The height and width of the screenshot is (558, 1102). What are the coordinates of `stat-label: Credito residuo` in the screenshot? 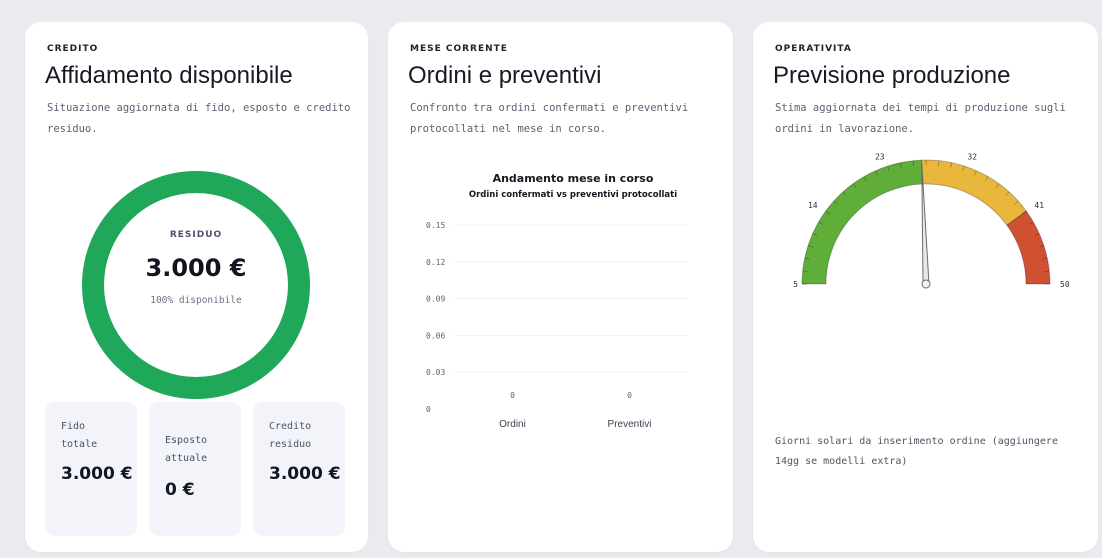 It's located at (290, 435).